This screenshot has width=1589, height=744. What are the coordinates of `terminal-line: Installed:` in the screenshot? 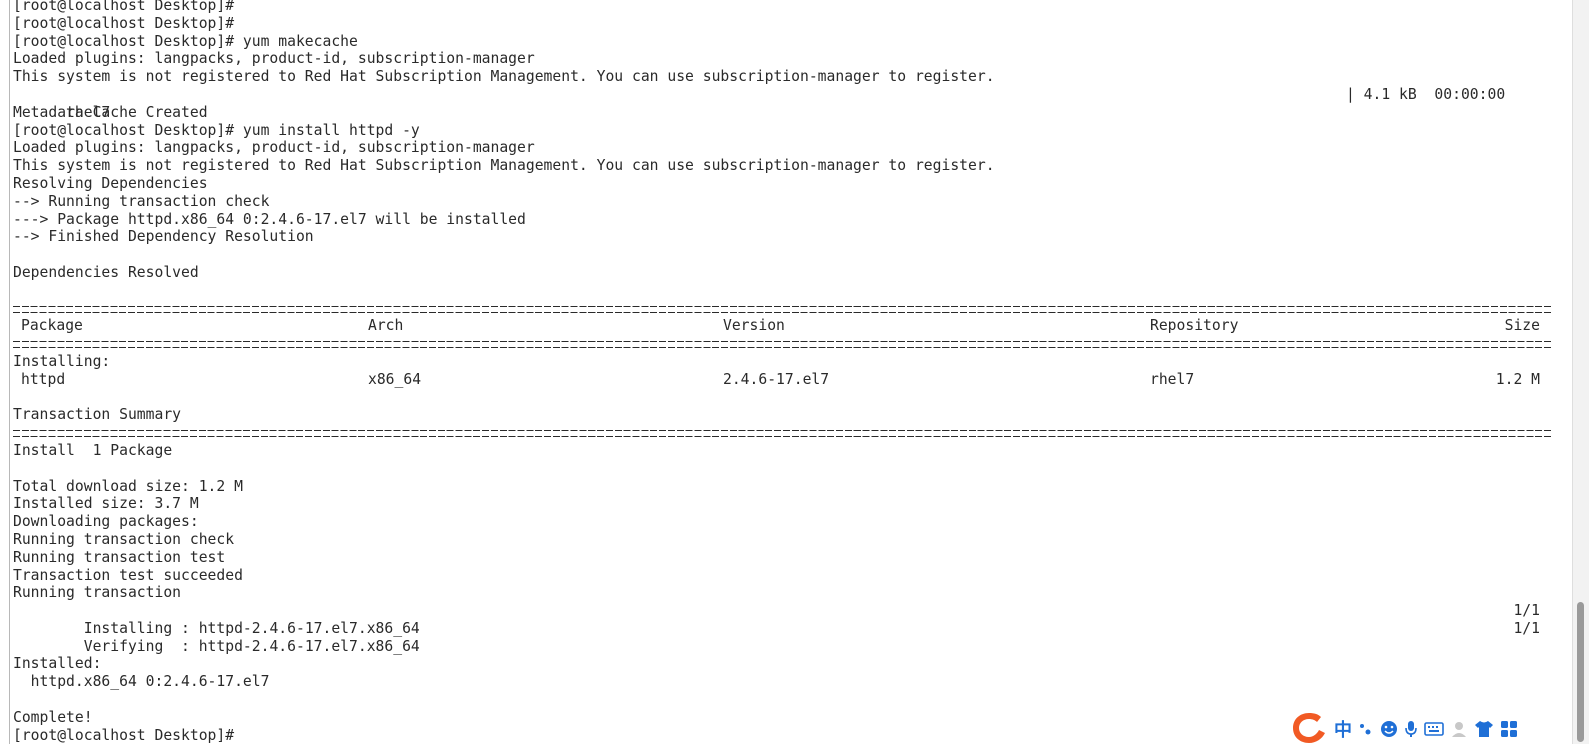 It's located at (57, 664).